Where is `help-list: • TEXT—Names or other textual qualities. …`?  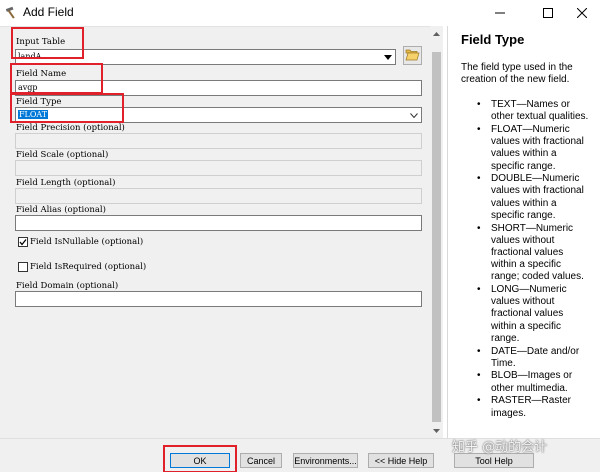 help-list: • TEXT—Names or other textual qualities. … is located at coordinates (526, 259).